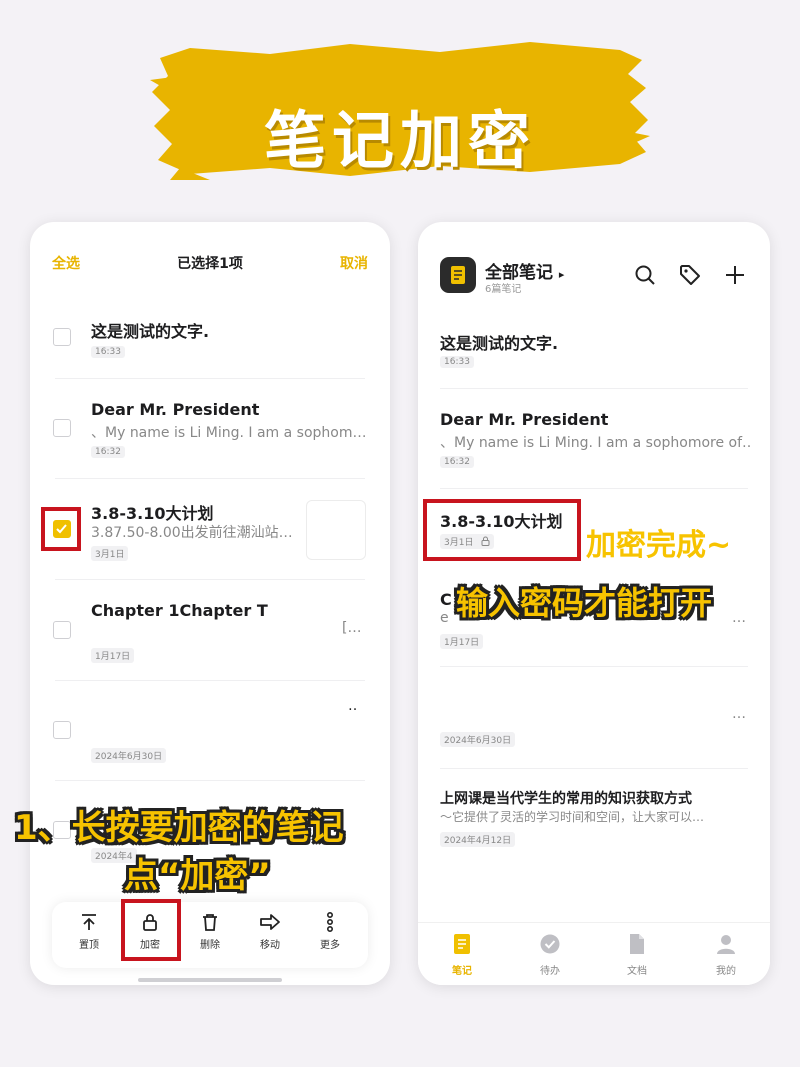  Describe the element at coordinates (210, 922) in the screenshot. I see `trash-icon` at that location.